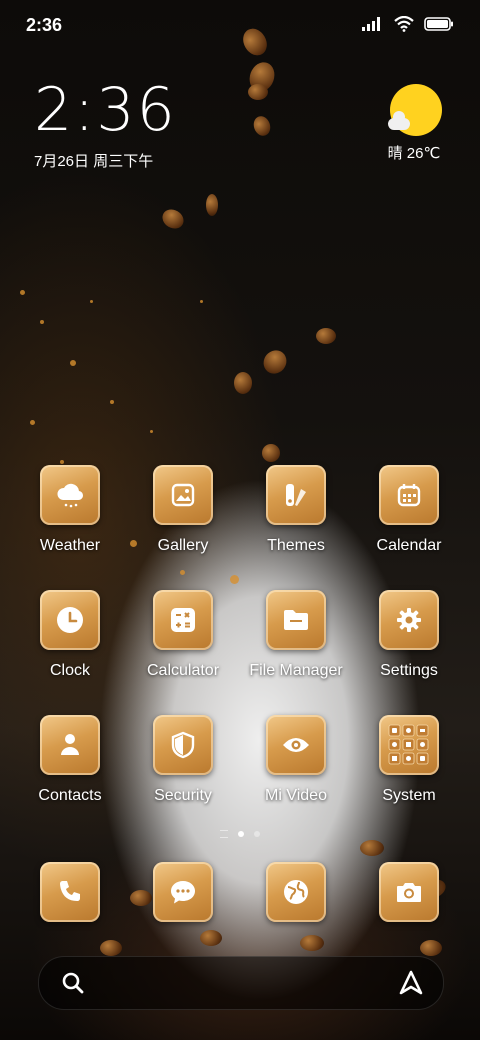 The width and height of the screenshot is (480, 1040). Describe the element at coordinates (70, 620) in the screenshot. I see `clock-icon` at that location.